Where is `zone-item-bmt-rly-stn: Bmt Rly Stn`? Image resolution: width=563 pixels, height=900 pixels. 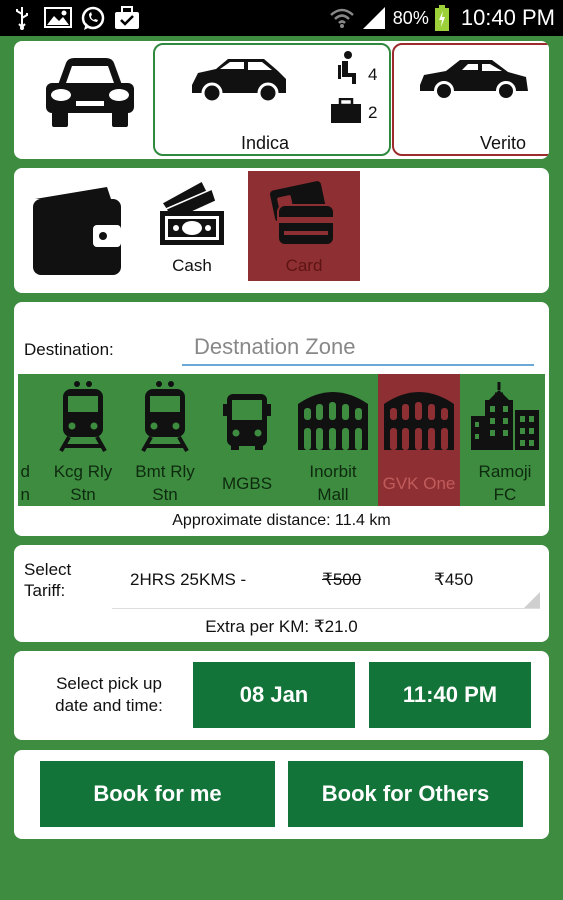 zone-item-bmt-rly-stn: Bmt Rly Stn is located at coordinates (165, 440).